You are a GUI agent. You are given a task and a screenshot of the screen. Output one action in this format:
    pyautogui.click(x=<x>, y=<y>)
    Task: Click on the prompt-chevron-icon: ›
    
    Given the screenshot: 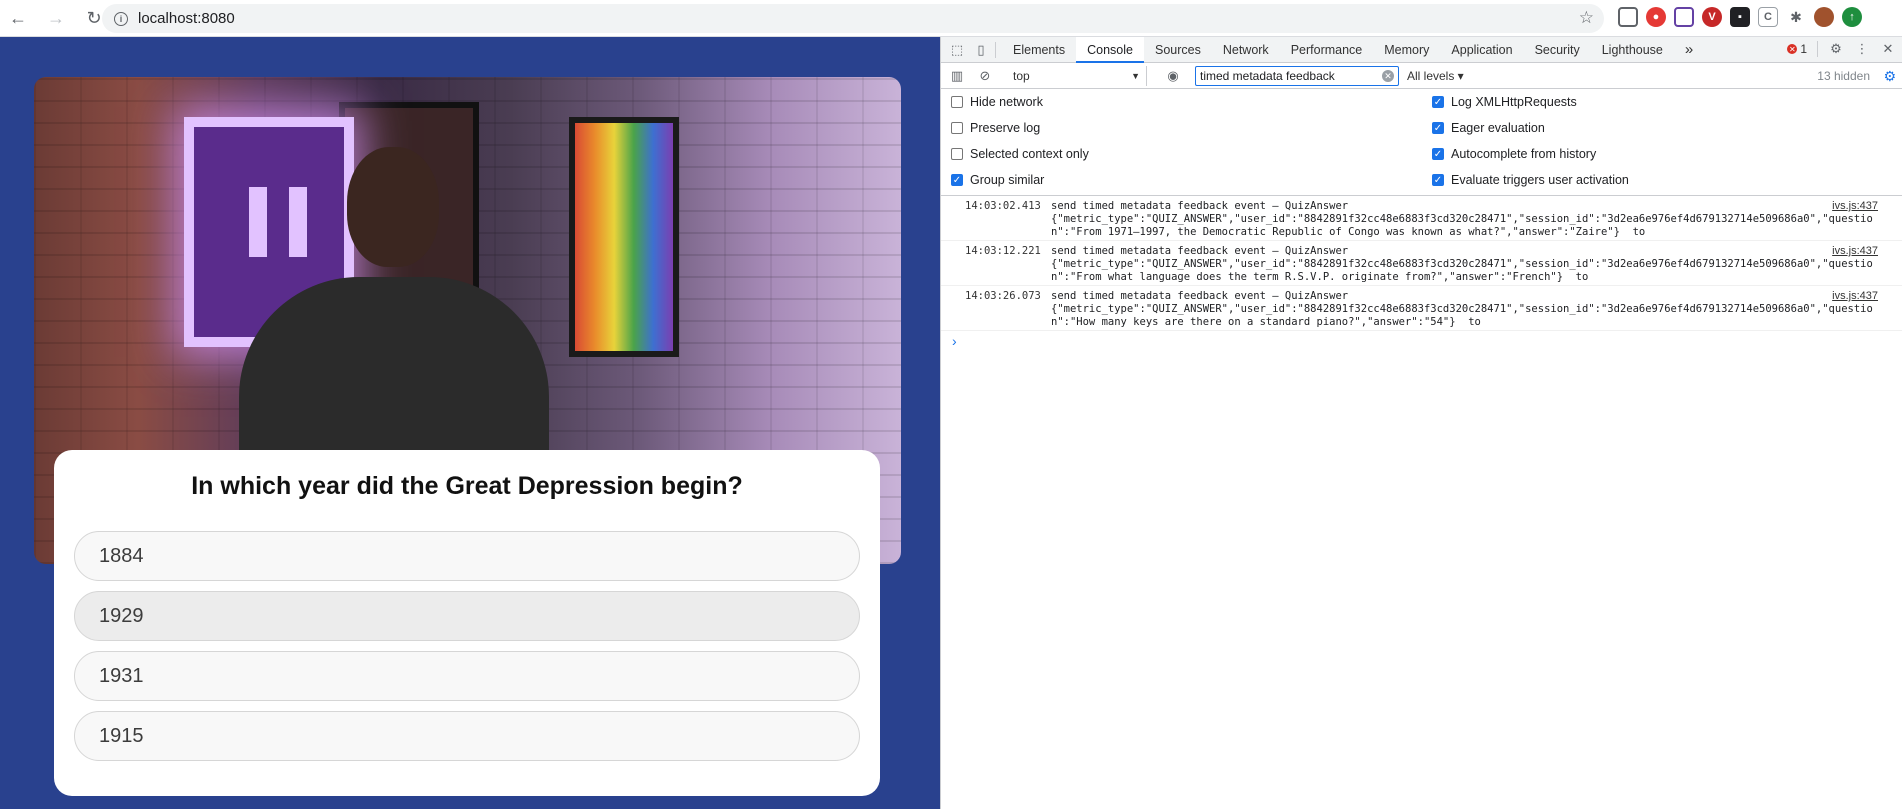 What is the action you would take?
    pyautogui.click(x=954, y=341)
    